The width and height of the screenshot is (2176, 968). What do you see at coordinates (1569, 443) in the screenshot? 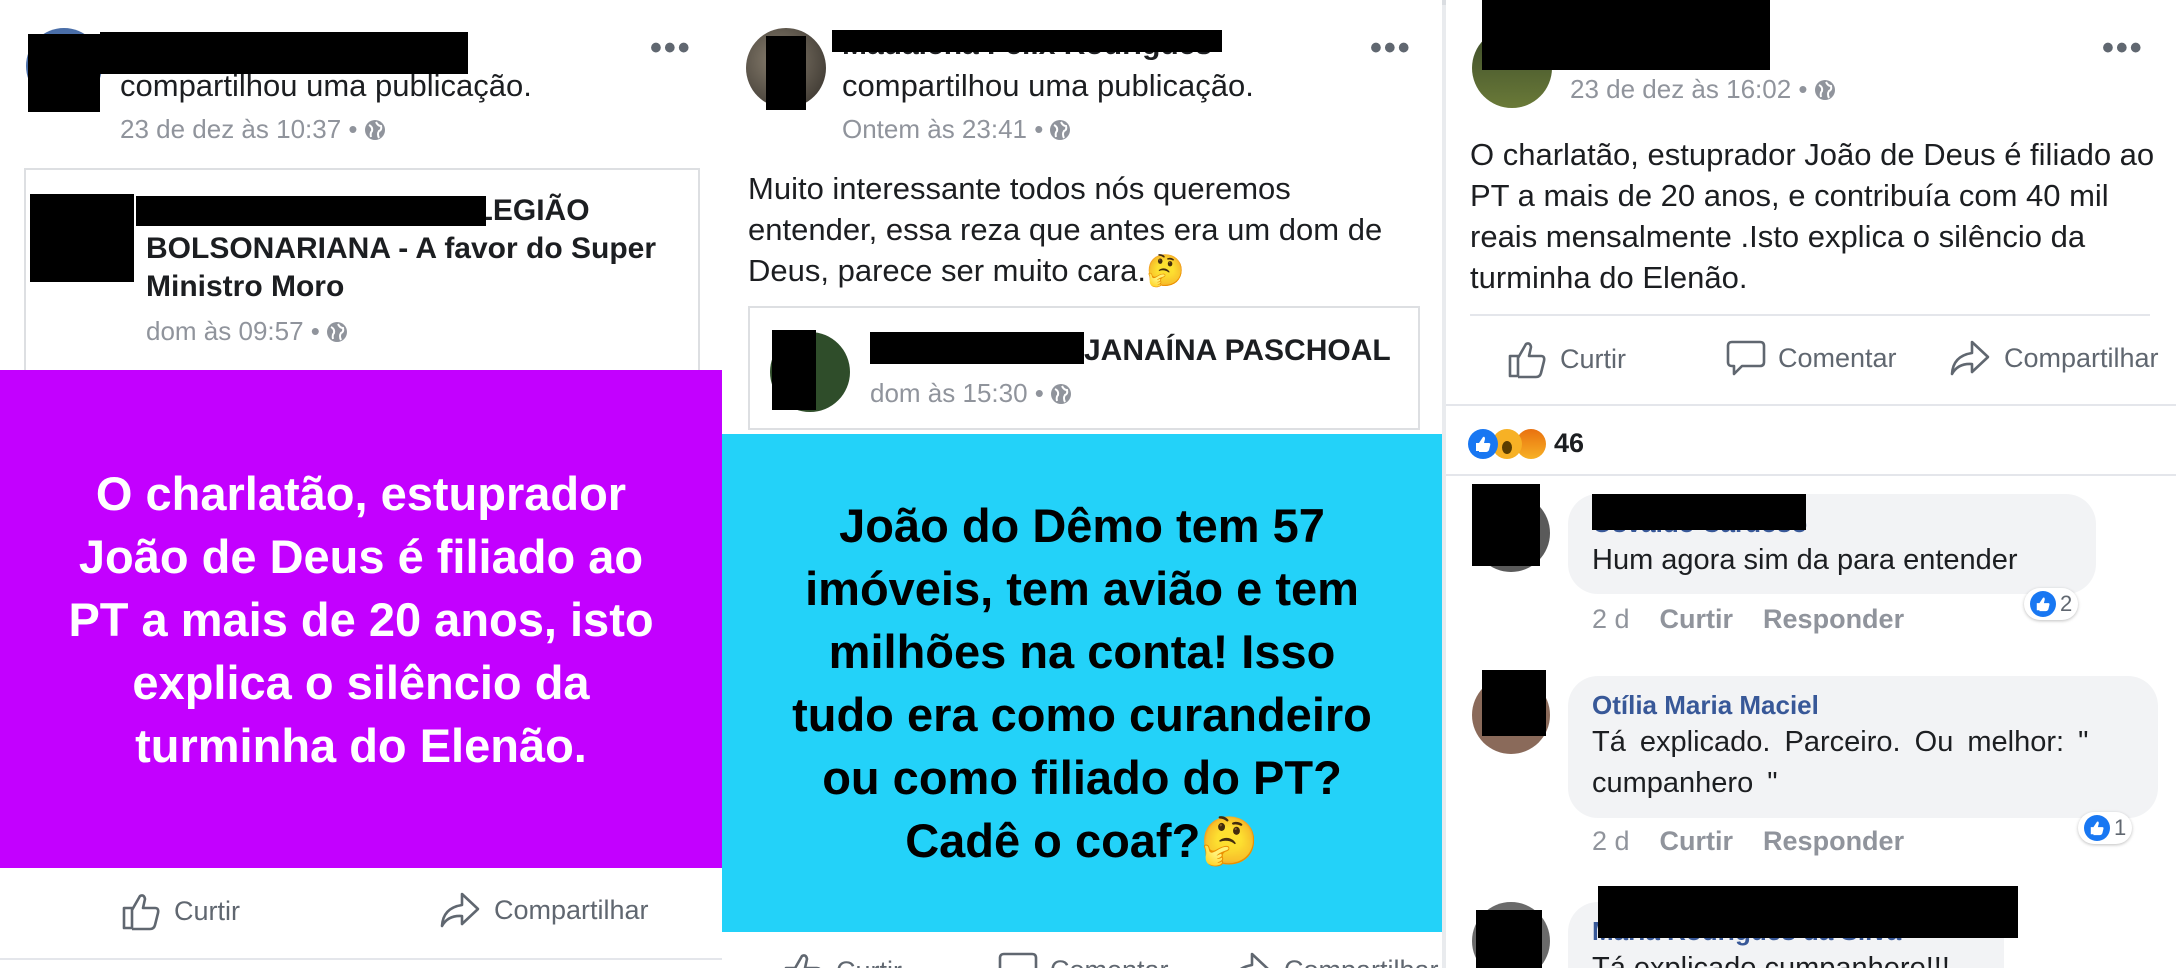
I see `reaction-count: 46` at bounding box center [1569, 443].